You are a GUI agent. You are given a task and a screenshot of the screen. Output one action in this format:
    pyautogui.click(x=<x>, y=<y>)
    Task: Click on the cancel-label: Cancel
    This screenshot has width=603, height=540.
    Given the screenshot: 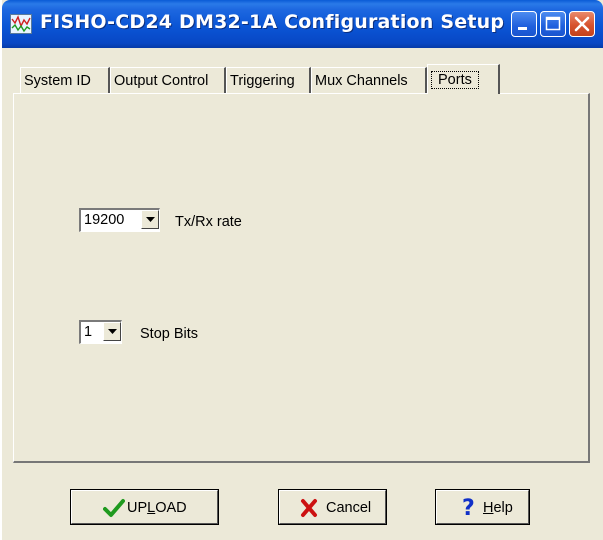 What is the action you would take?
    pyautogui.click(x=349, y=508)
    